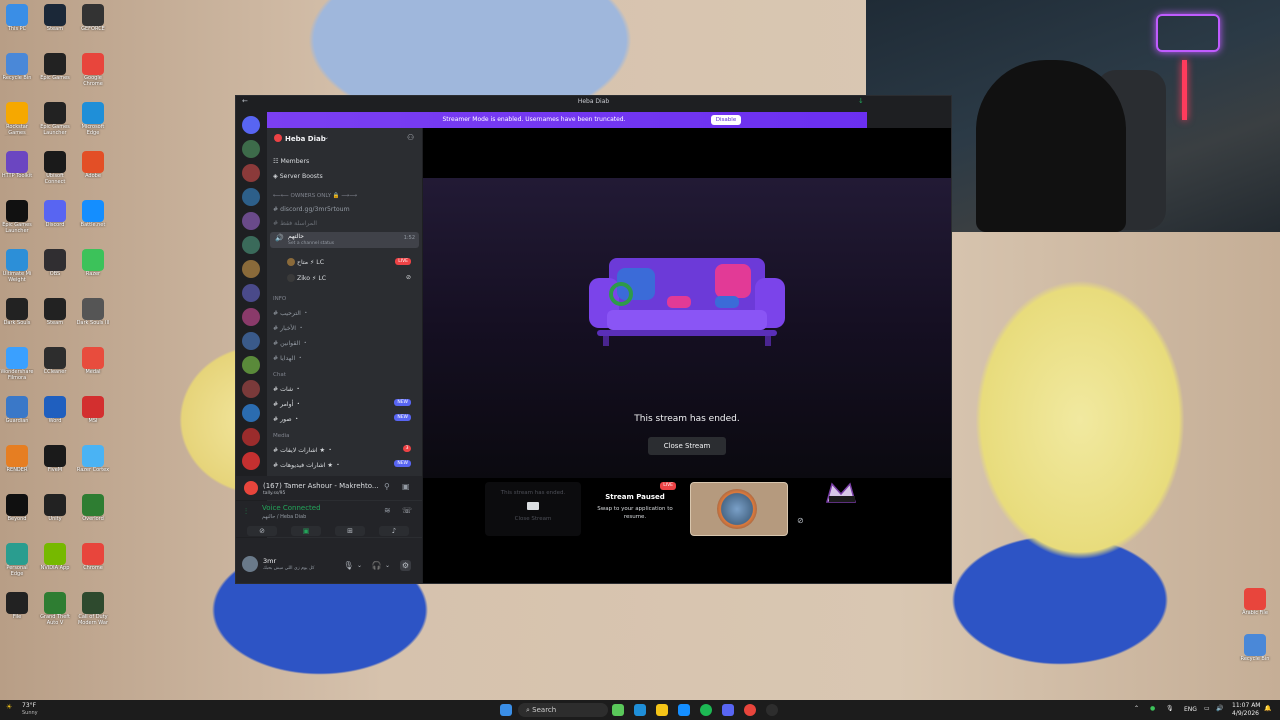 This screenshot has height=720, width=1280. Describe the element at coordinates (344, 464) in the screenshot. I see `channel-video-alerts: # اشارات فيديوهات ★ ・ NEW` at that location.